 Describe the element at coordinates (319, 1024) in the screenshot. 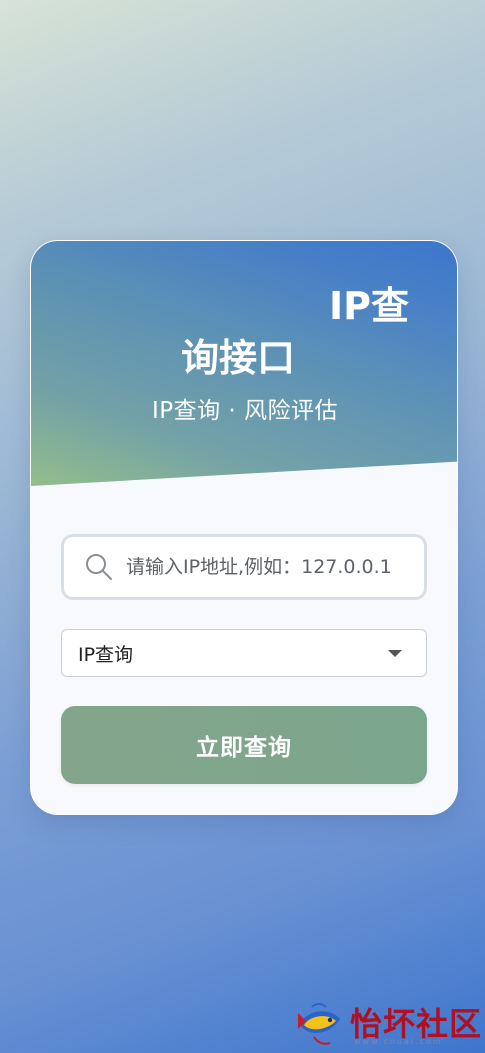

I see `fish-logo-icon` at that location.